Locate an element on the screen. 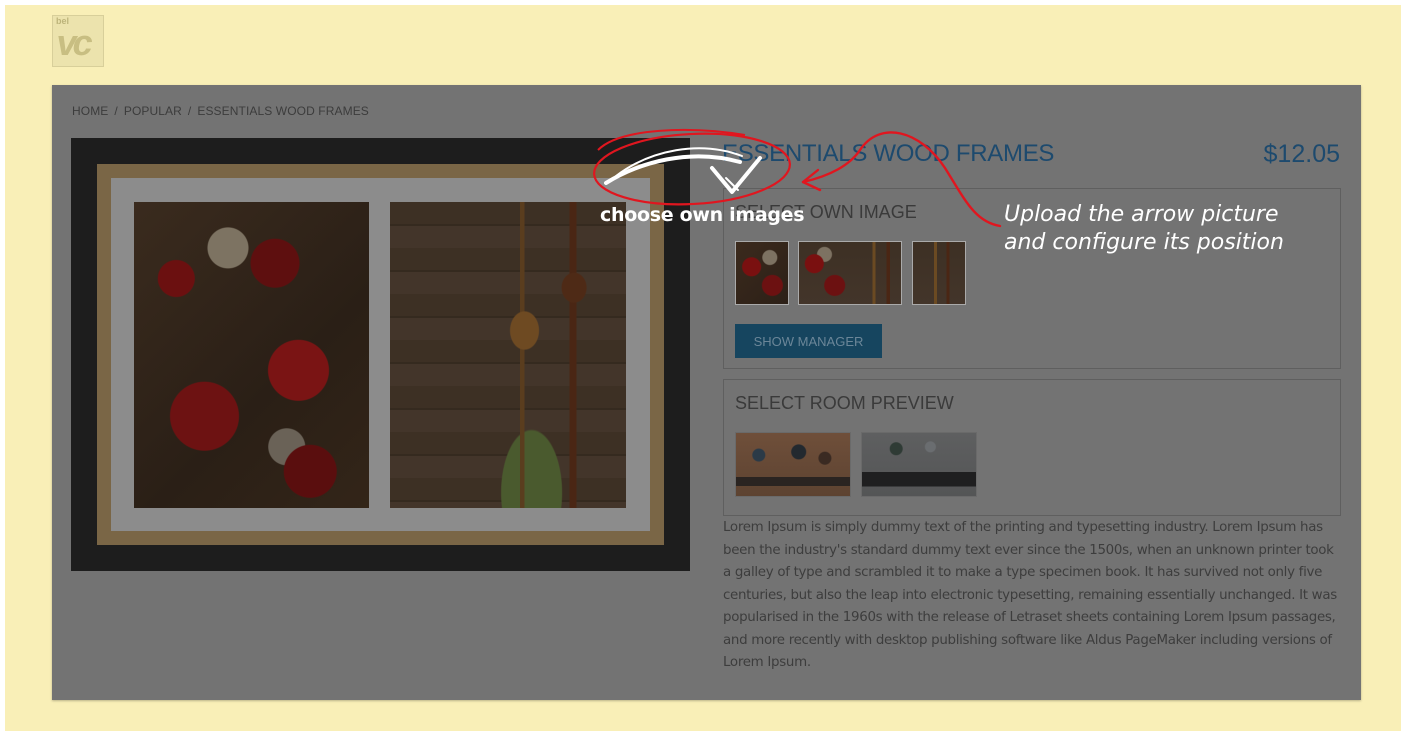 The image size is (1407, 734). product-price: $12.05 is located at coordinates (1301, 154).